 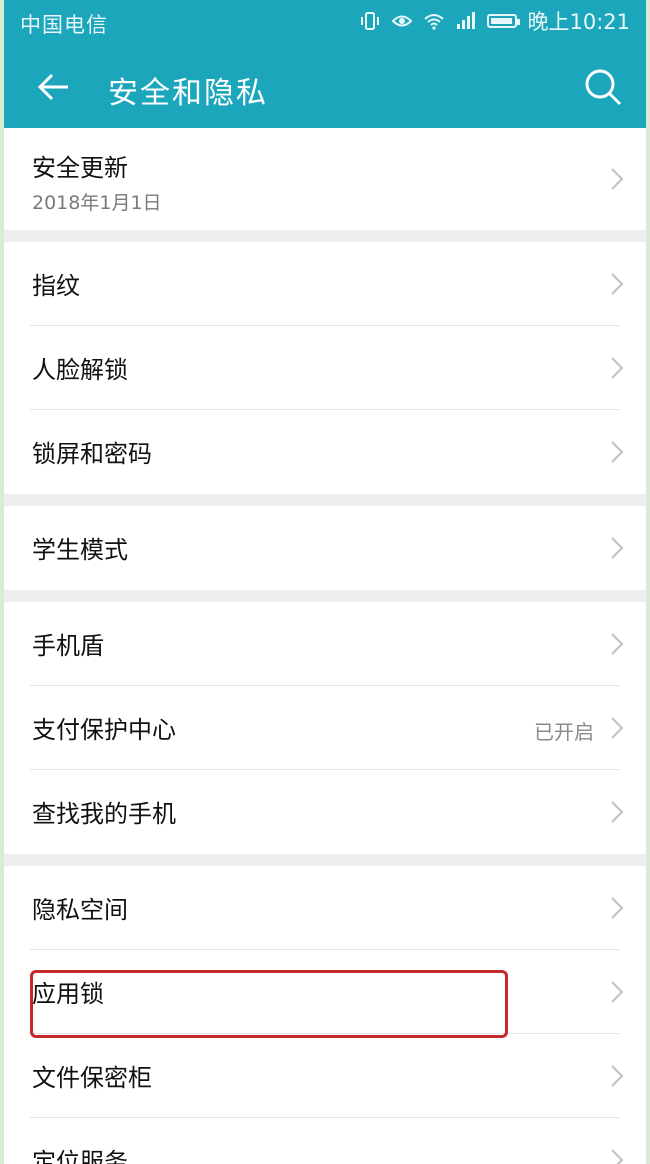 What do you see at coordinates (325, 908) in the screenshot?
I see `settings-item-private-space: 隐私空间` at bounding box center [325, 908].